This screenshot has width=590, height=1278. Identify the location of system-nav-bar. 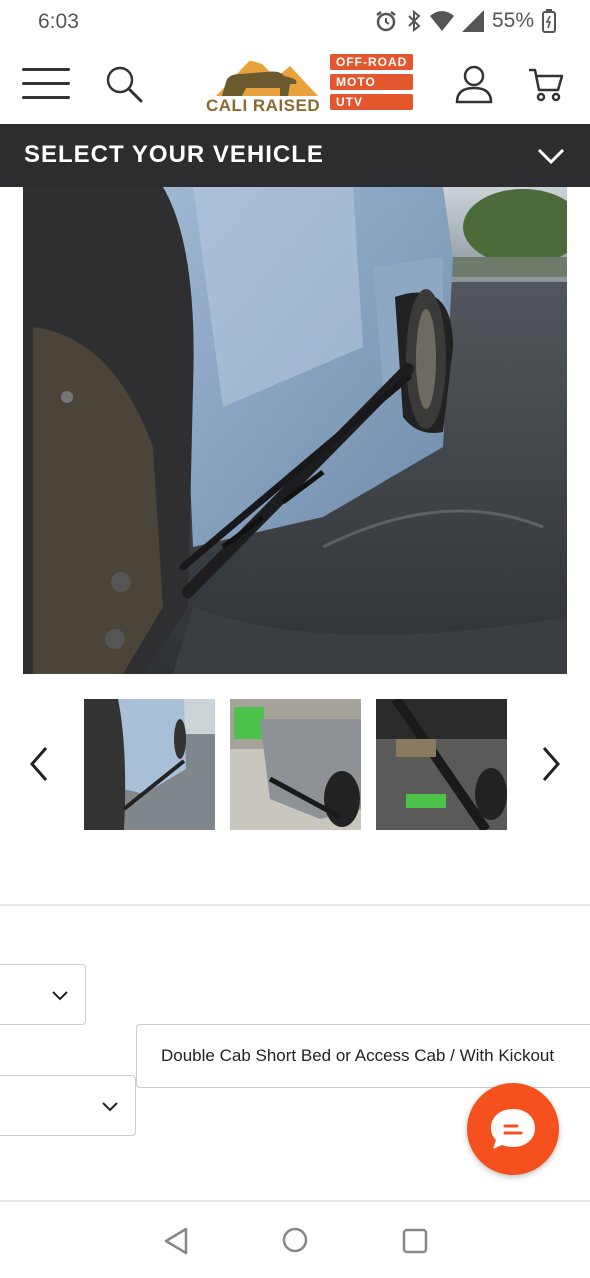
(295, 1241).